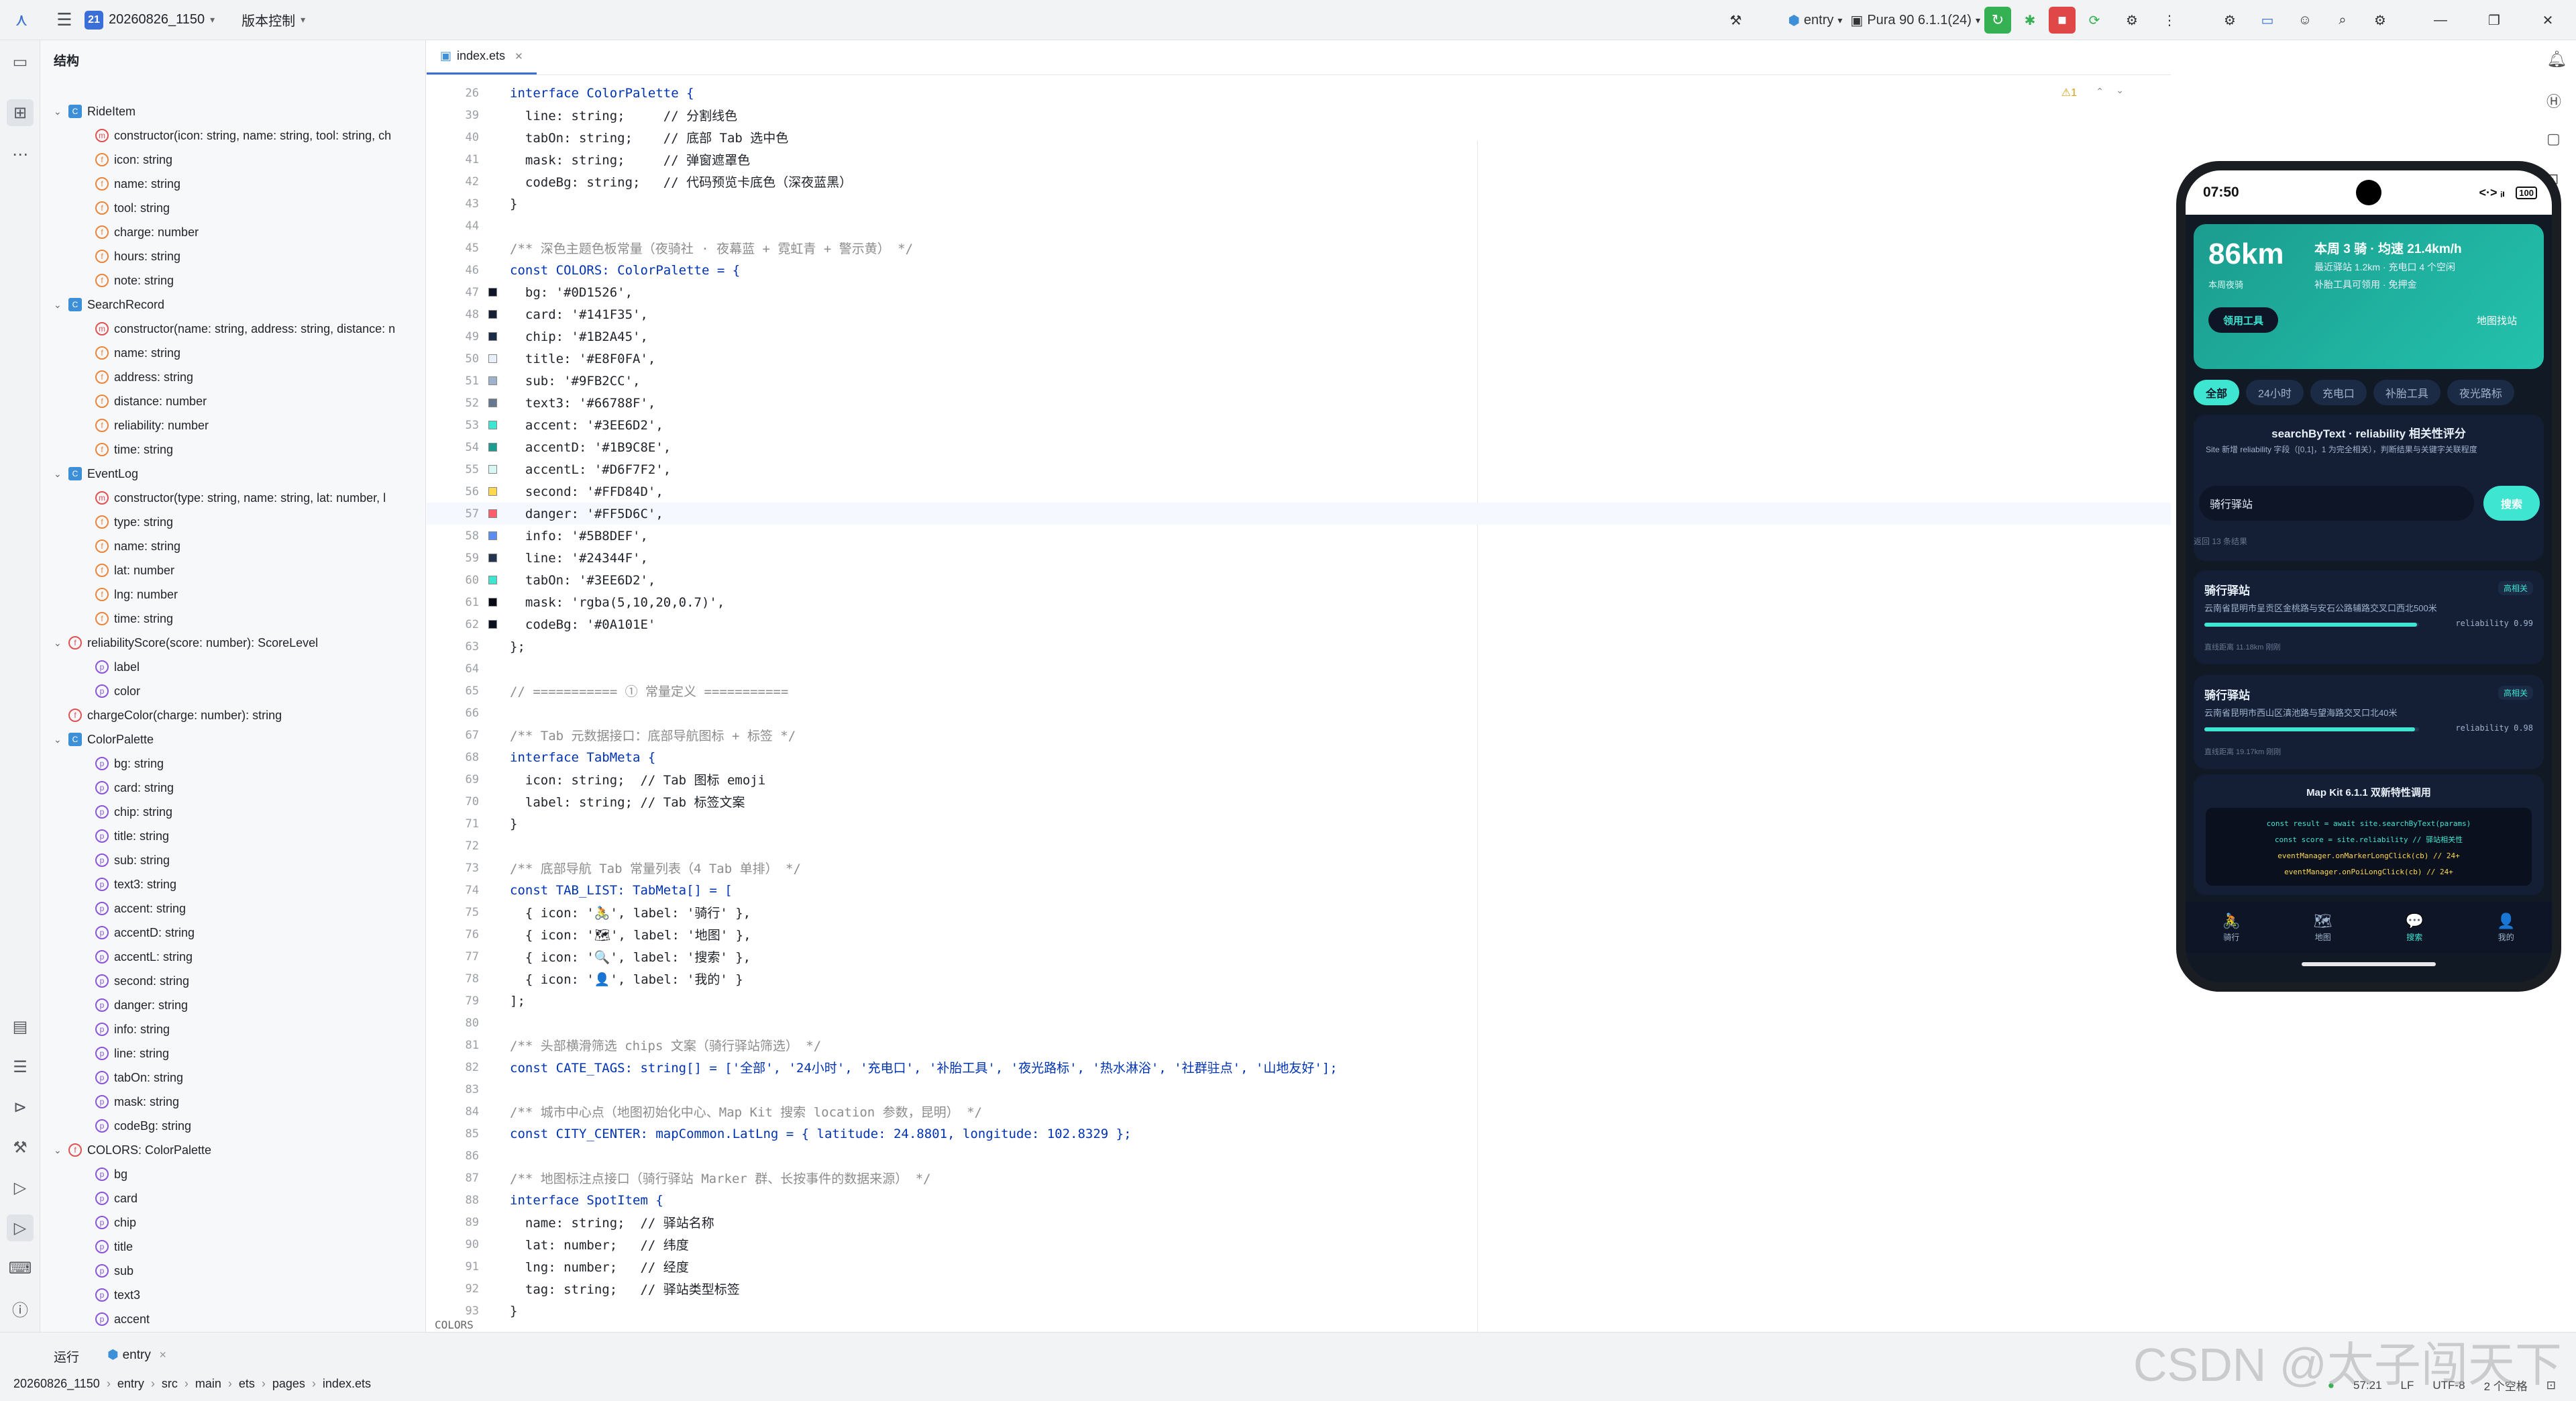  I want to click on log-icon: ☰, so click(20, 1066).